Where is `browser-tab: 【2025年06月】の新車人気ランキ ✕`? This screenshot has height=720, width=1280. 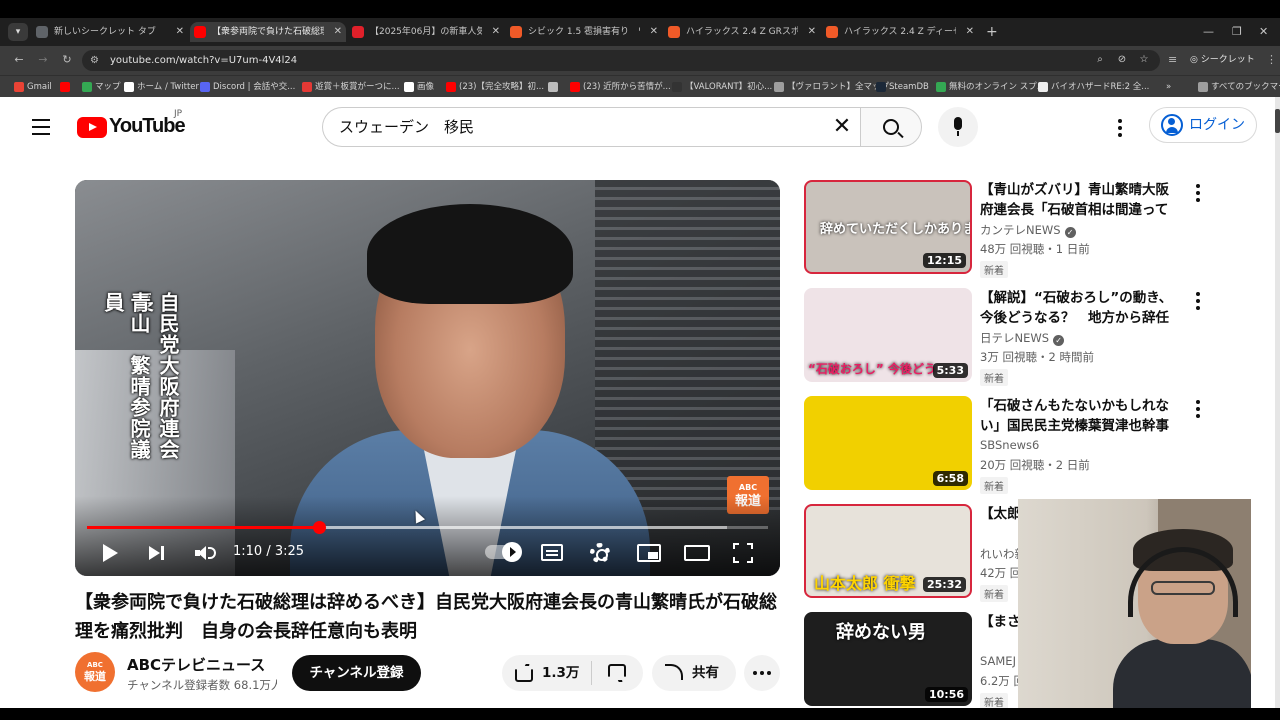 browser-tab: 【2025年06月】の新車人気ランキ ✕ is located at coordinates (426, 32).